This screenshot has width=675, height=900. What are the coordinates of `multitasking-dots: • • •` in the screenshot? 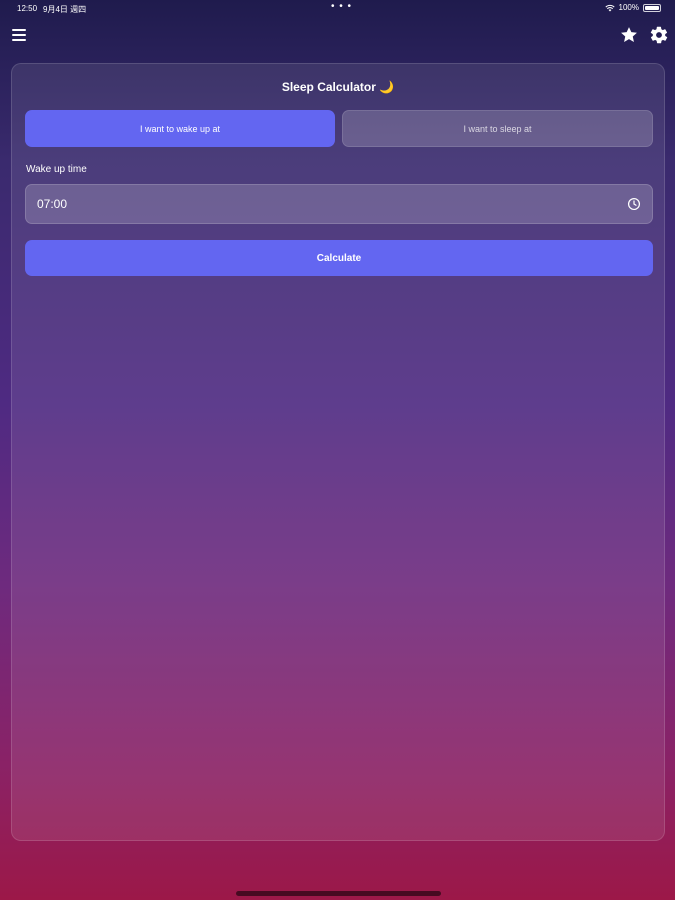 It's located at (341, 6).